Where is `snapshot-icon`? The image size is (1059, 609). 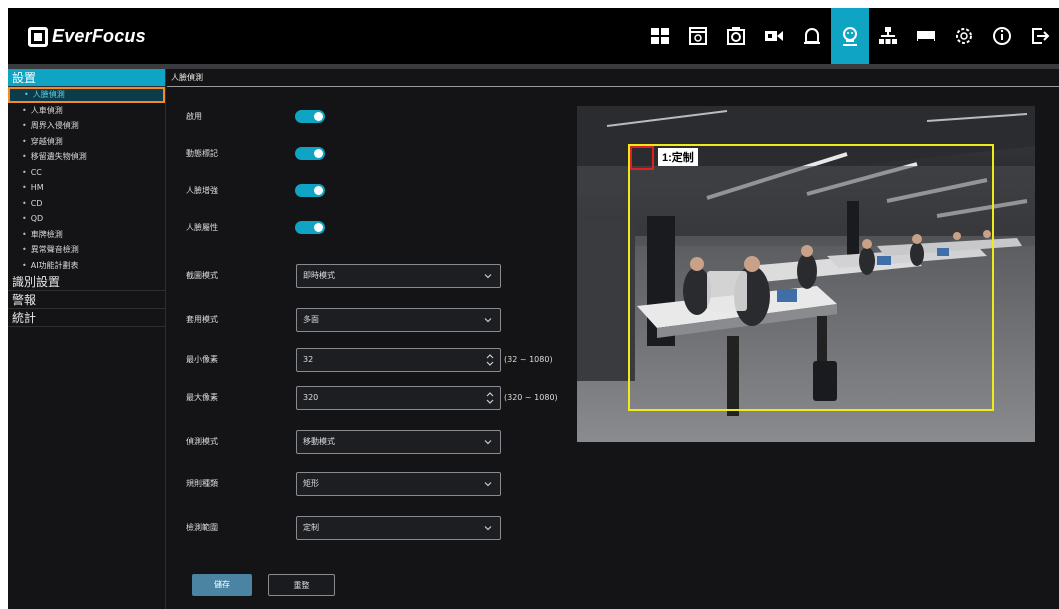
snapshot-icon is located at coordinates (736, 36).